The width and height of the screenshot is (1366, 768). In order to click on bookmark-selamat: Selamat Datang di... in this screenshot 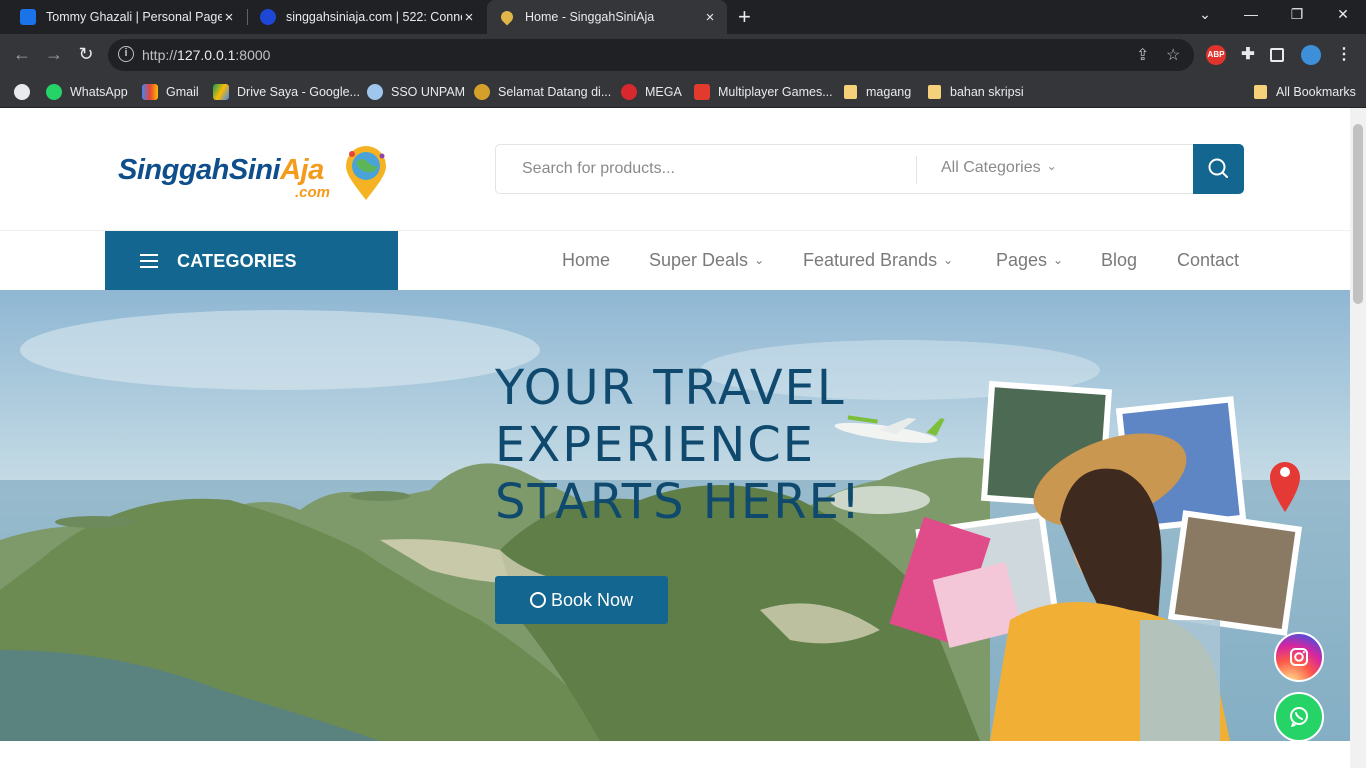, I will do `click(542, 92)`.